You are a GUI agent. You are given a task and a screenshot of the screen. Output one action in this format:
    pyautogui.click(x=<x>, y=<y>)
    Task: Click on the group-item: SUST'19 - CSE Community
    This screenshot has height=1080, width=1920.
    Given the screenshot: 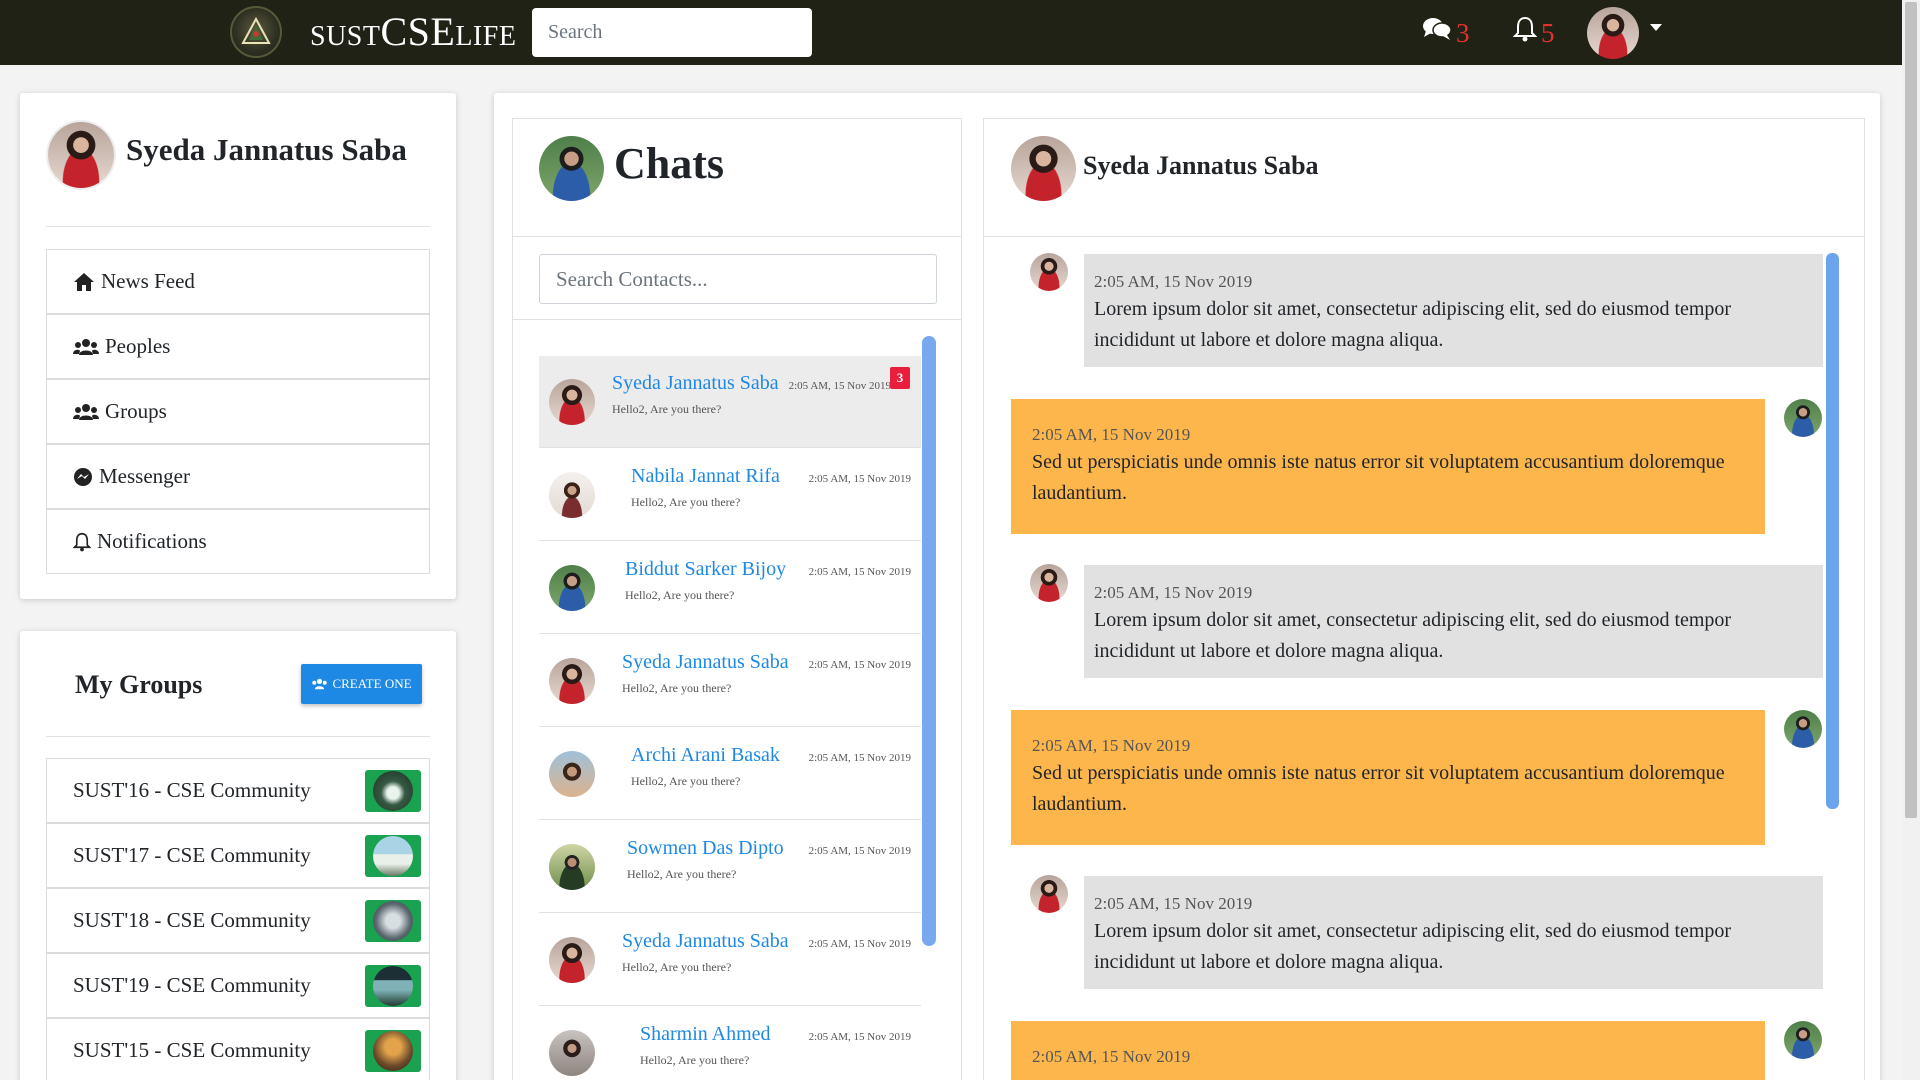 What is the action you would take?
    pyautogui.click(x=238, y=985)
    